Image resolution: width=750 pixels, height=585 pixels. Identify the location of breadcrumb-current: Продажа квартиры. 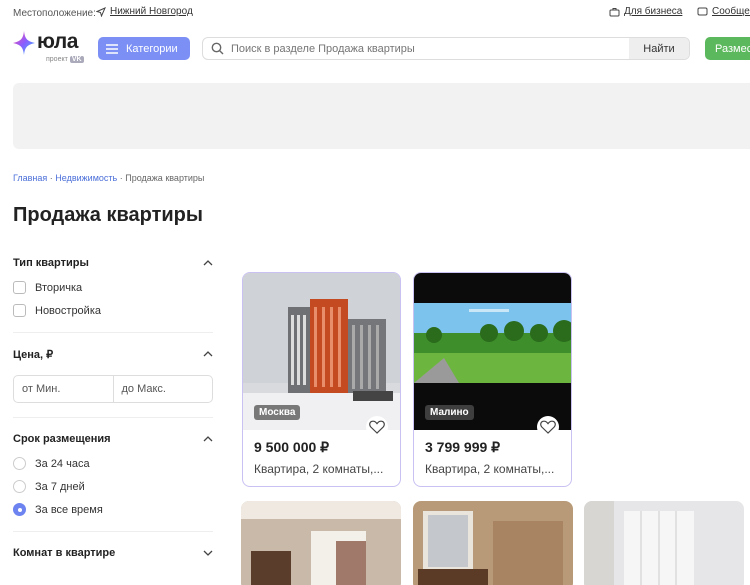
(165, 178).